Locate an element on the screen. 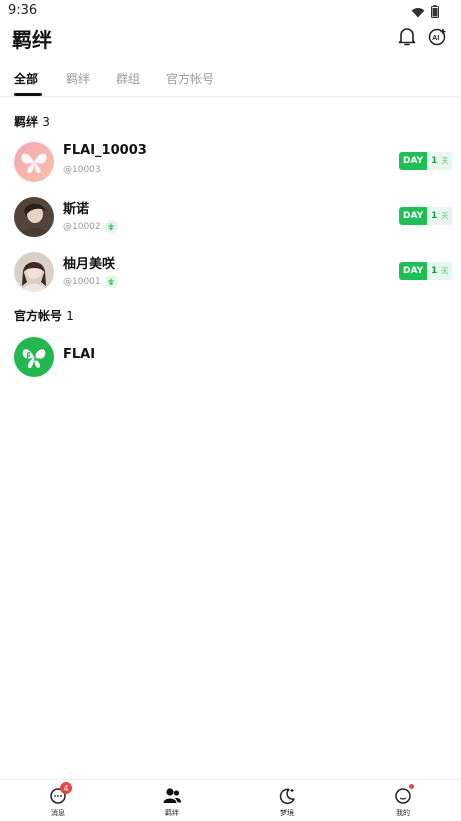 The image size is (461, 821). nav-label: 羁绊 is located at coordinates (172, 813).